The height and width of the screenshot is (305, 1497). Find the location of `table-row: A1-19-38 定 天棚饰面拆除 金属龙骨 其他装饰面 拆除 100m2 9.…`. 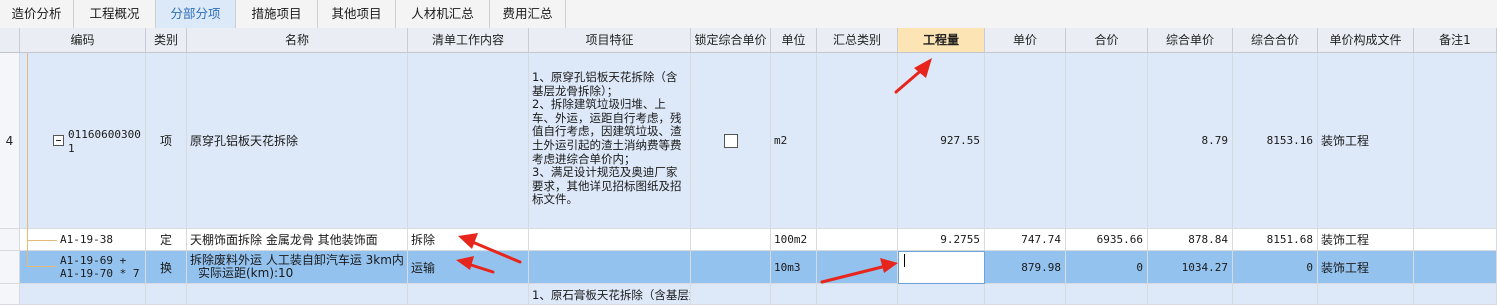

table-row: A1-19-38 定 天棚饰面拆除 金属龙骨 其他装饰面 拆除 100m2 9.… is located at coordinates (748, 240).